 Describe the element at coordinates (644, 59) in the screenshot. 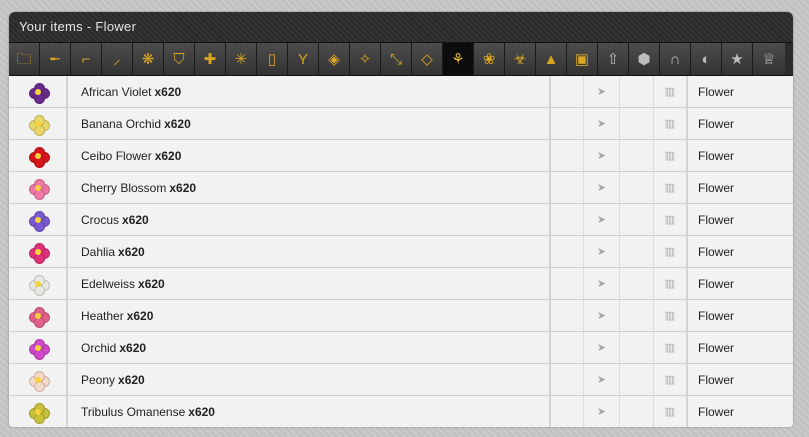

I see `tab-box: ⬢` at that location.